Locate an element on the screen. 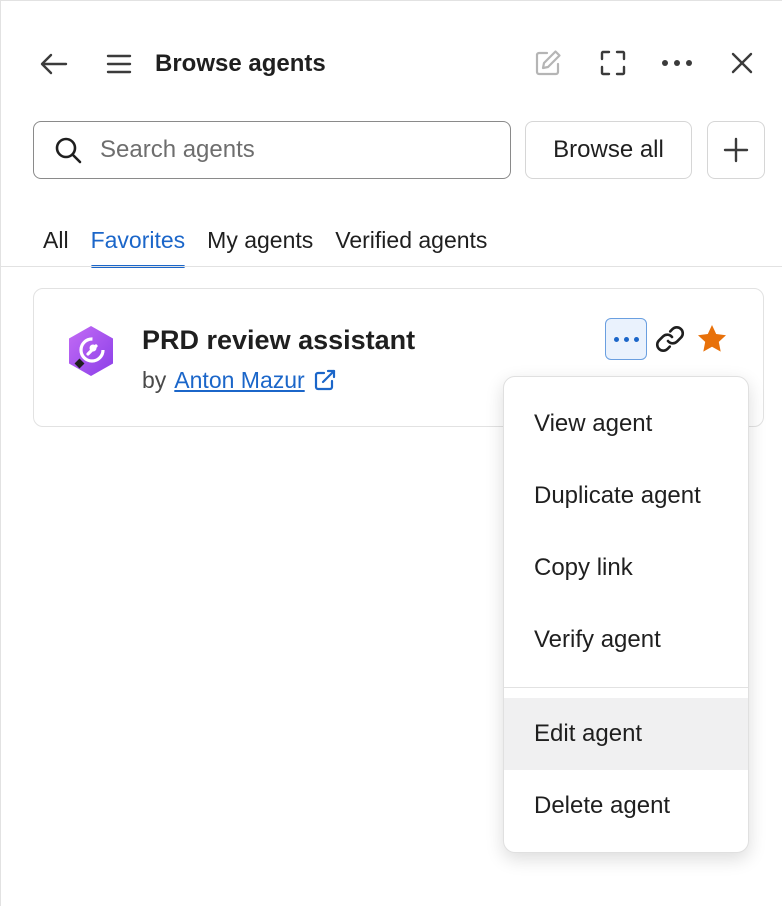 The image size is (782, 906). search-input is located at coordinates (290, 150).